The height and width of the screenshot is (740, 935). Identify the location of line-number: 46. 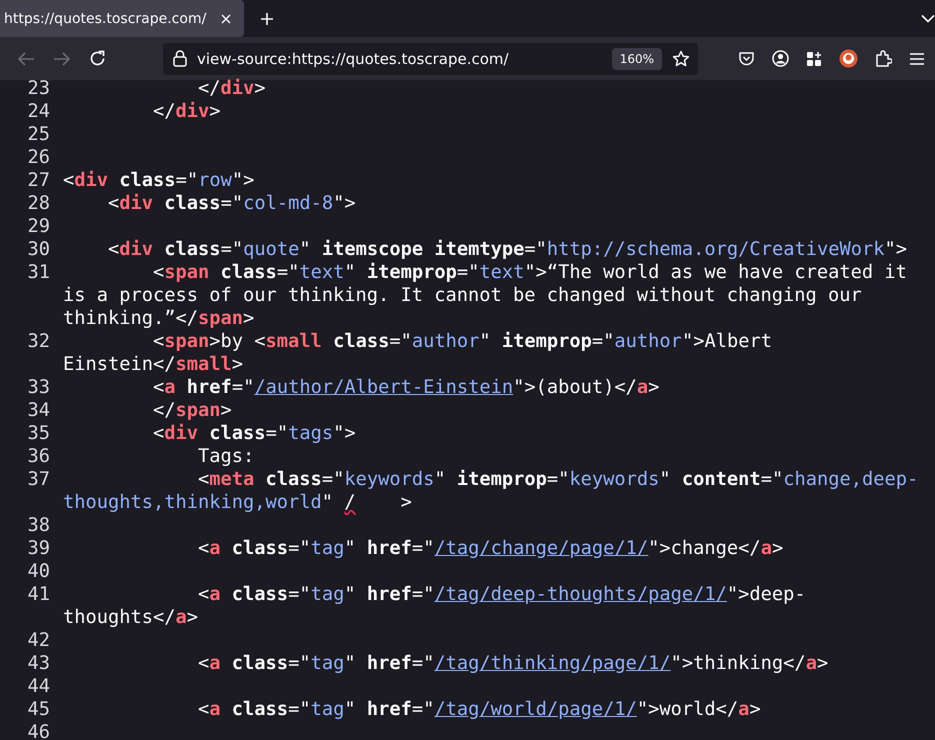
(38, 730).